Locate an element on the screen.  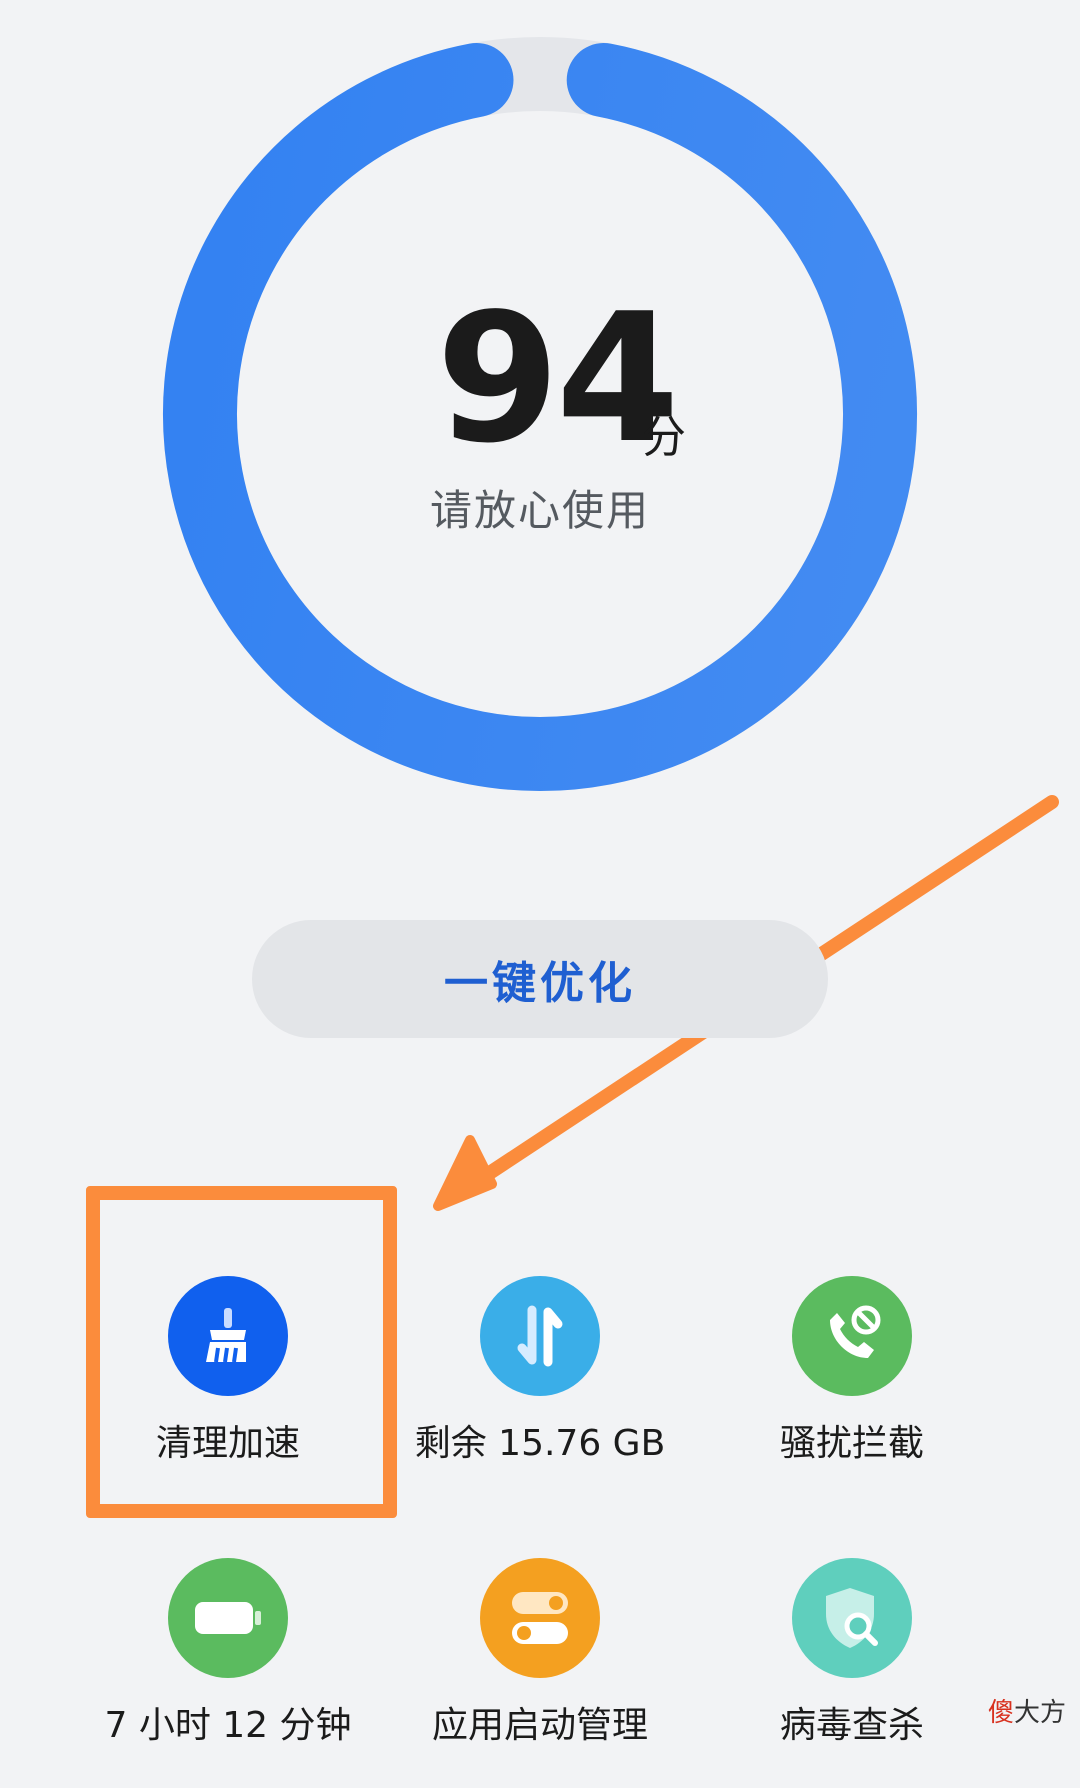
battery-icon is located at coordinates (228, 1618).